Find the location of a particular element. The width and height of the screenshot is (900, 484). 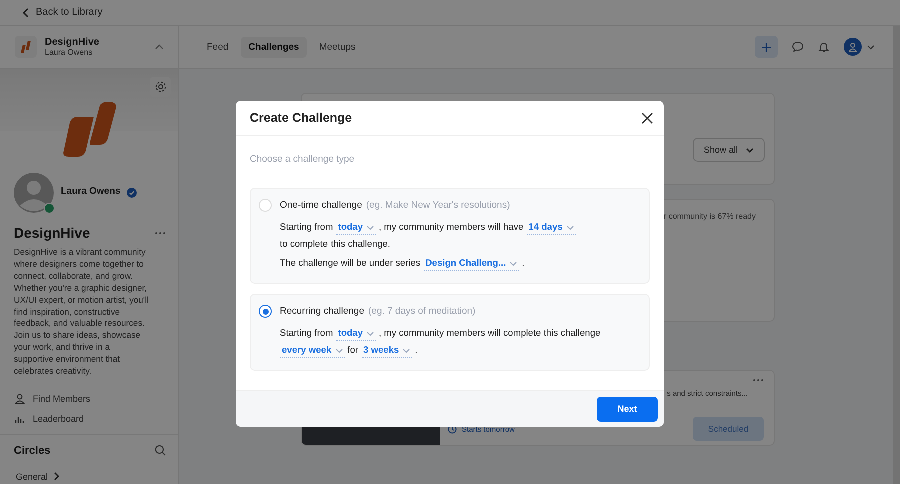

community-logo-icon is located at coordinates (26, 47).